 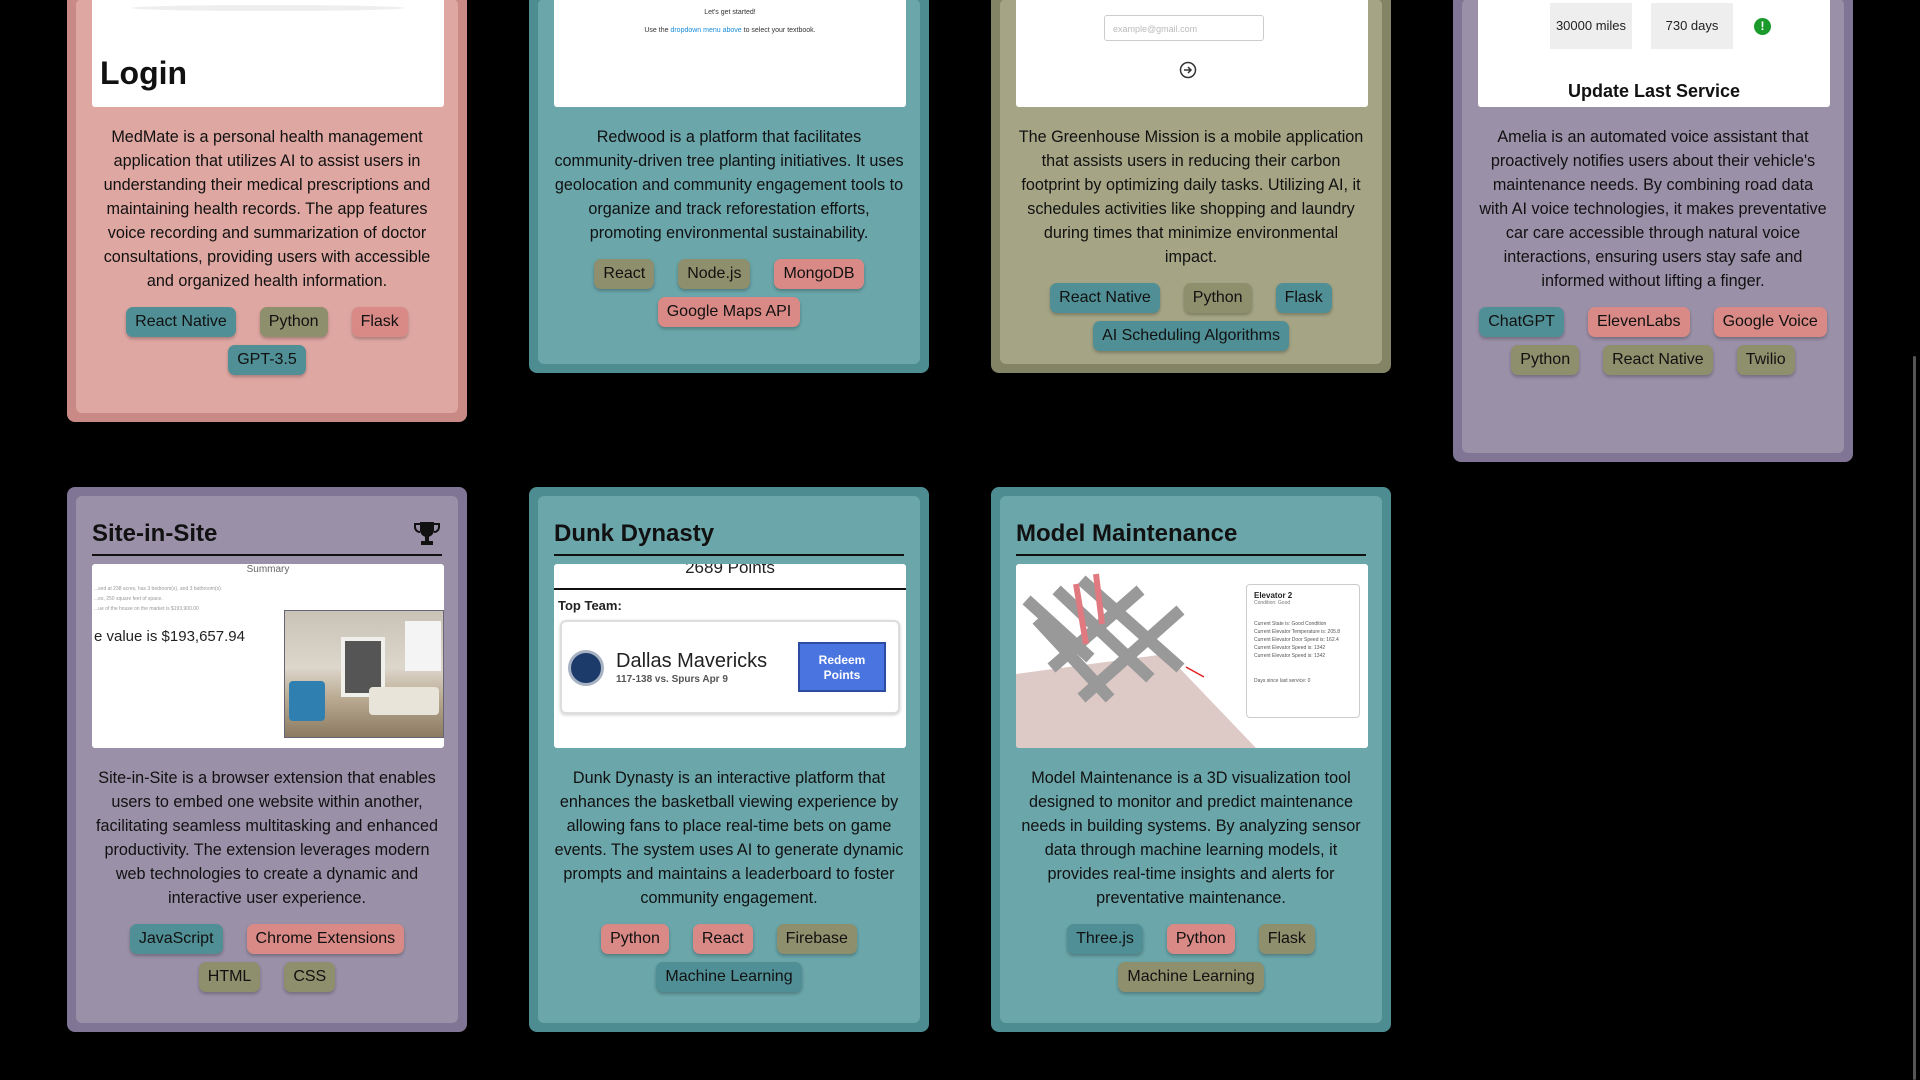 What do you see at coordinates (1914, 718) in the screenshot?
I see `page-scrollbar` at bounding box center [1914, 718].